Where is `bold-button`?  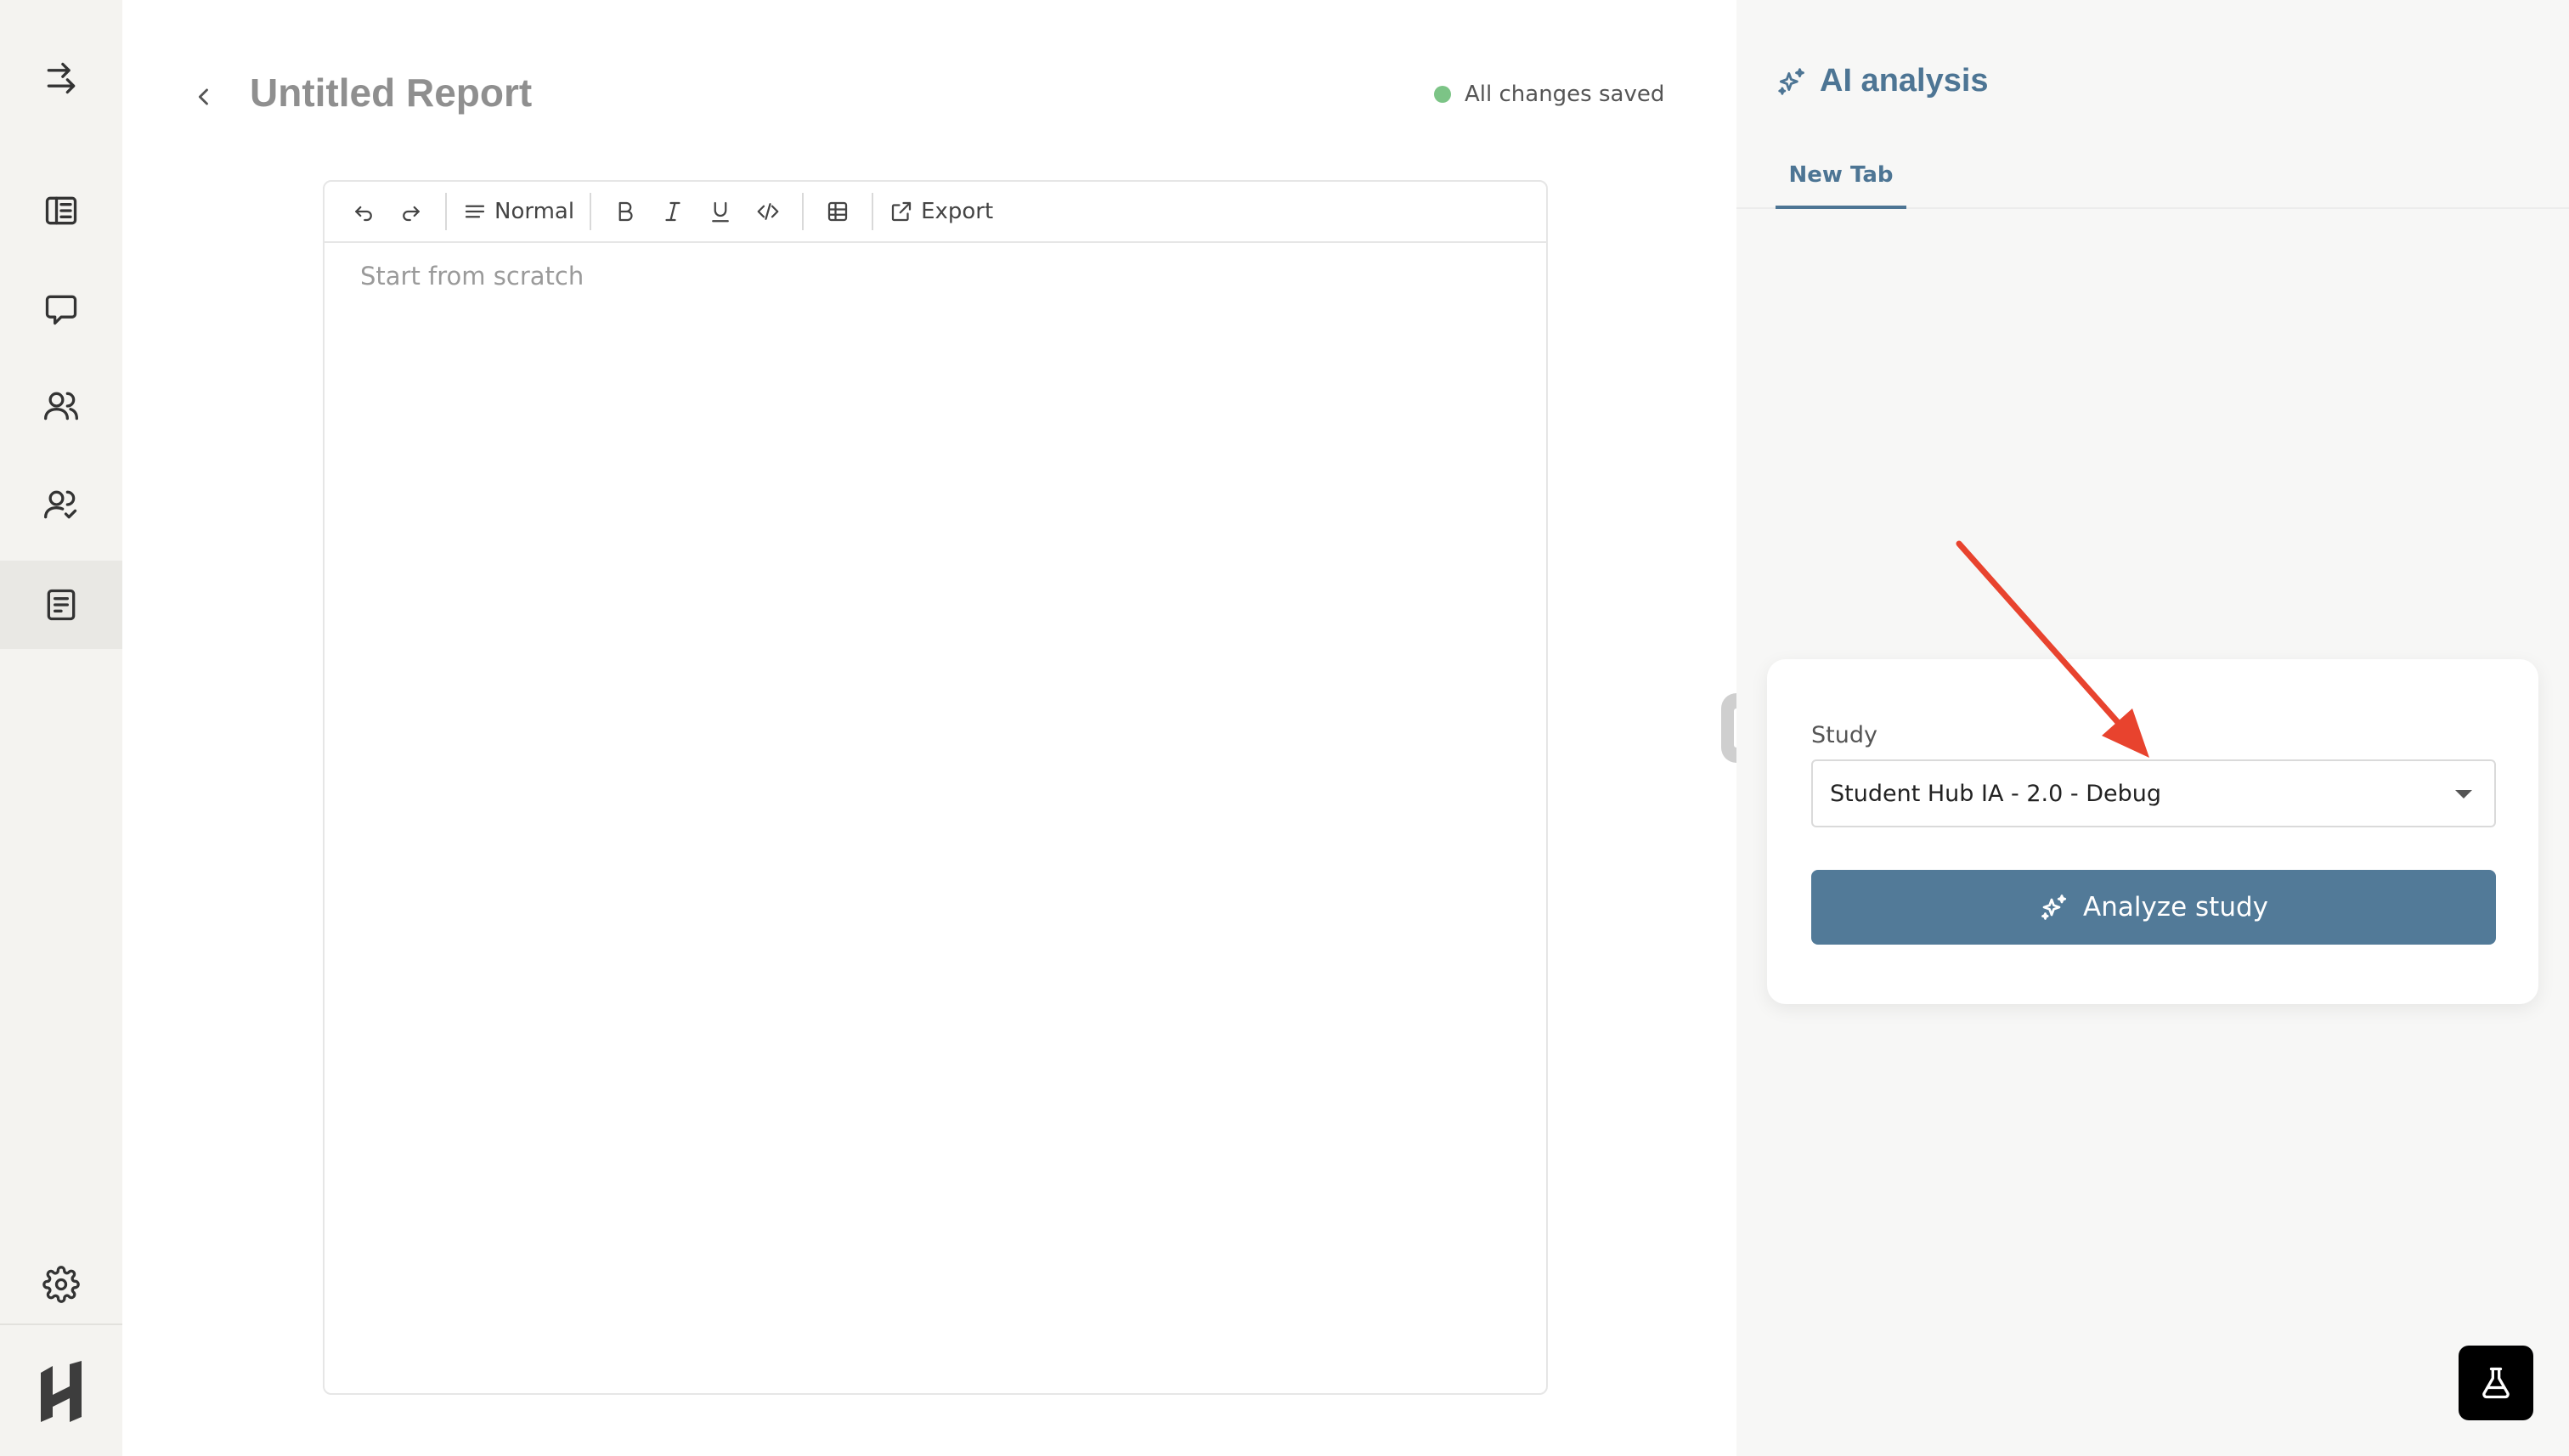 bold-button is located at coordinates (625, 212).